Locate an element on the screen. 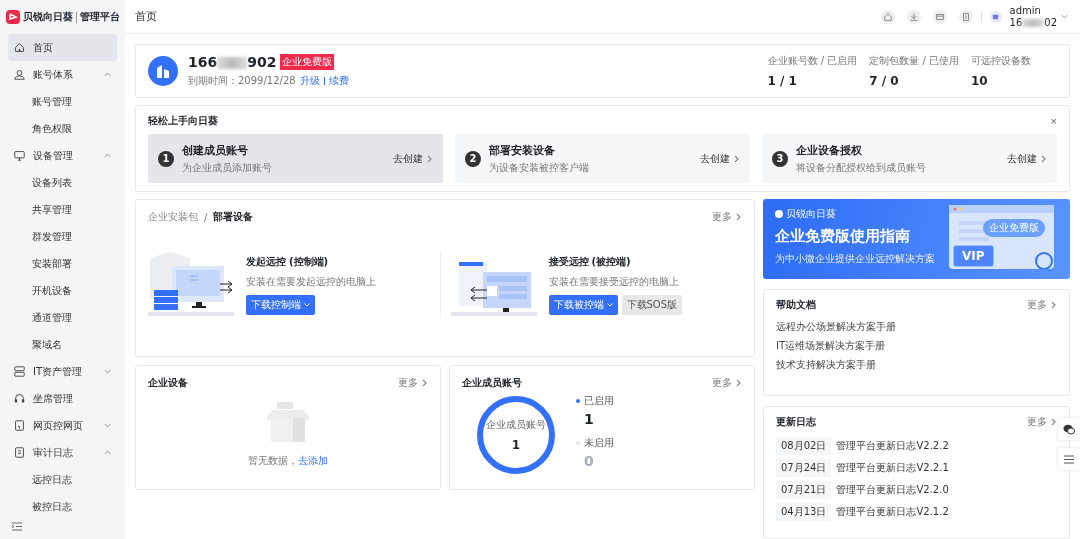  building-icon is located at coordinates (163, 71).